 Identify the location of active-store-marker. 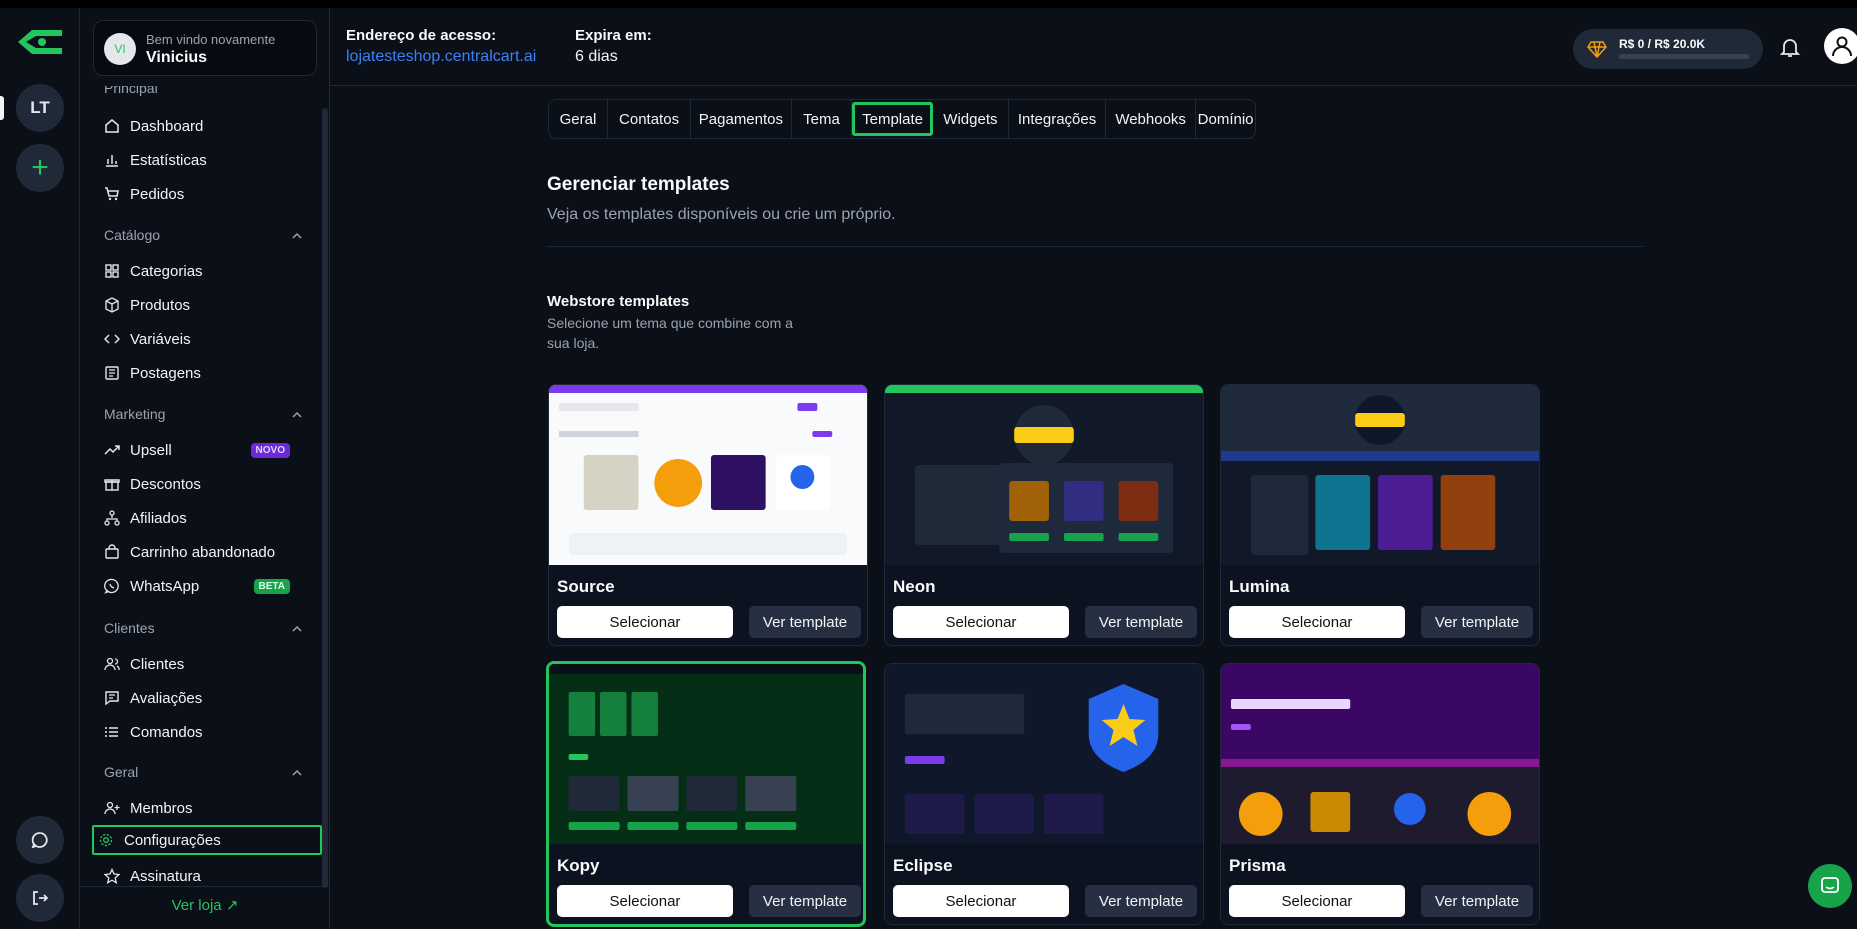
(2, 108).